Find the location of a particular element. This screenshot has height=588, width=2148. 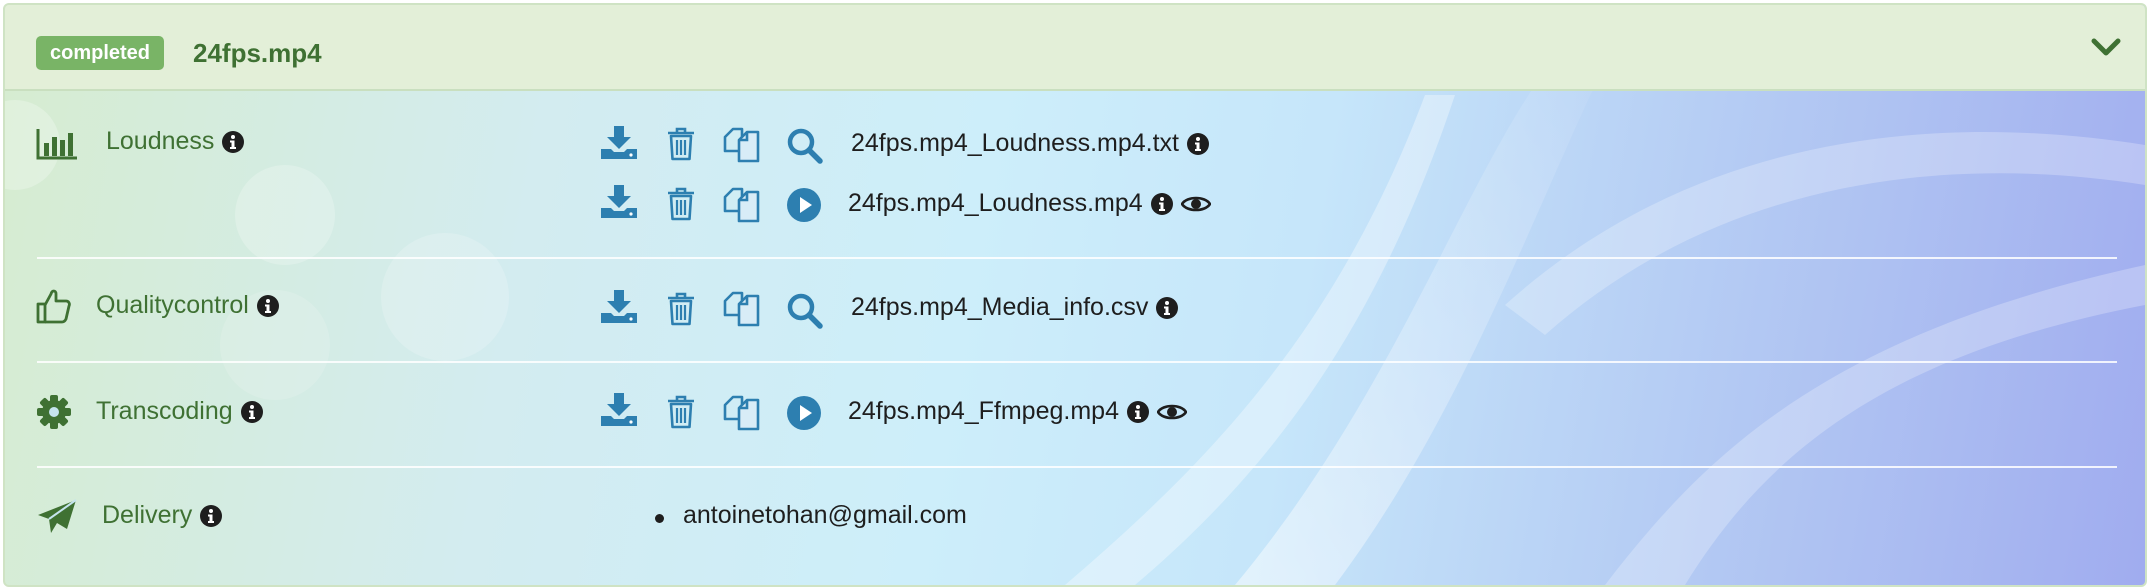

paper-plane-icon is located at coordinates (57, 516).